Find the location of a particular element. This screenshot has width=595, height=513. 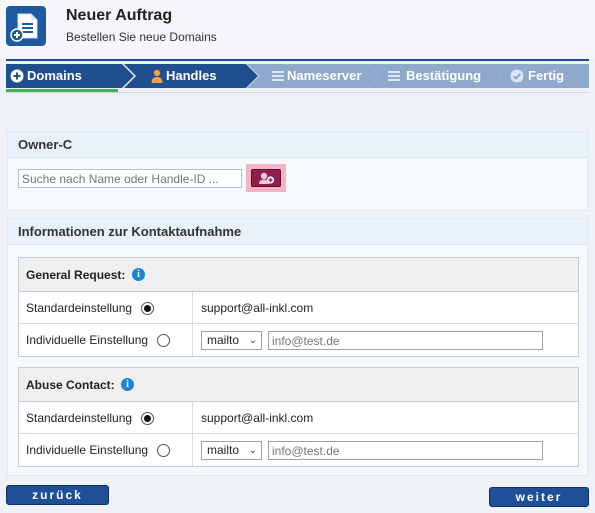

general-custom-row: Individuelle Einstellung mailto ⌄ is located at coordinates (298, 340).